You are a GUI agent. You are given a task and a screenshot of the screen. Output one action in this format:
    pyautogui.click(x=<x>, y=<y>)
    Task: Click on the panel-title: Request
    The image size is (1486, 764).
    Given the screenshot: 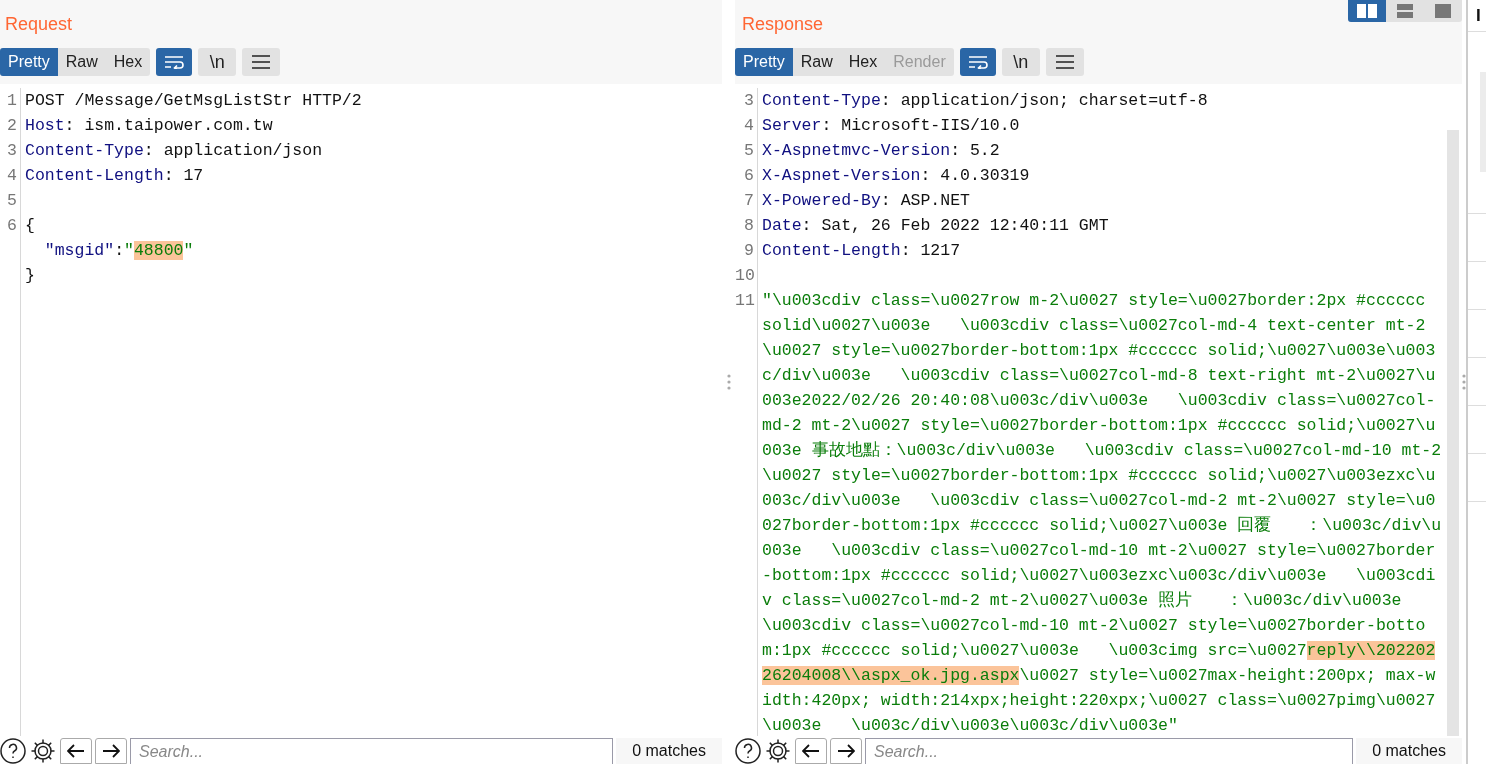 What is the action you would take?
    pyautogui.click(x=39, y=24)
    